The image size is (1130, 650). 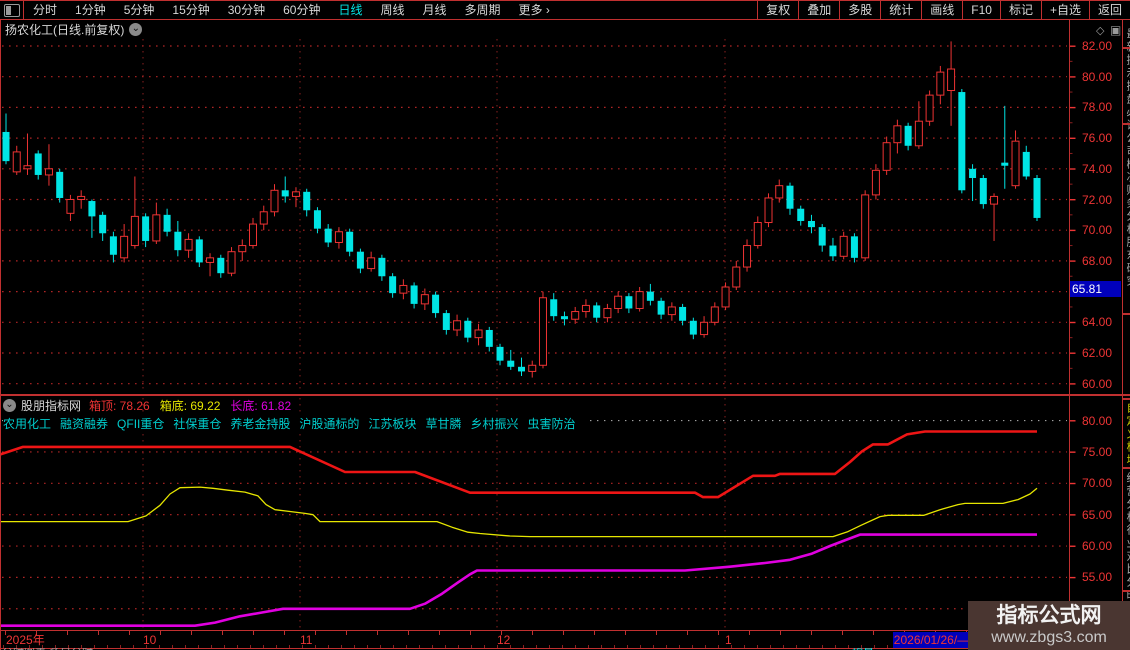 I want to click on sub-axis-label: 60.00, so click(x=1097, y=546).